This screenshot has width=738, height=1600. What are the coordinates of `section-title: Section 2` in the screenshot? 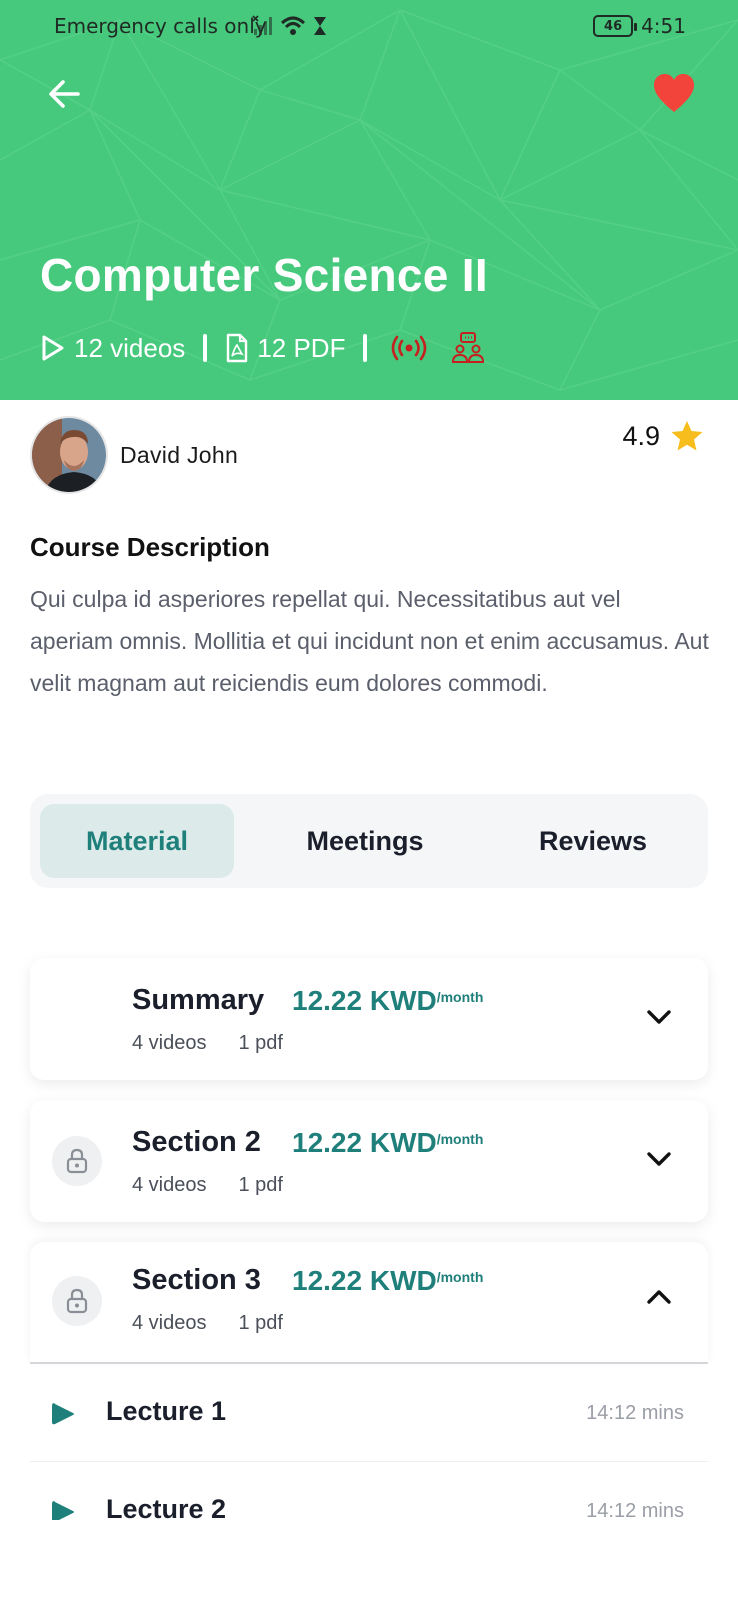 It's located at (196, 1142).